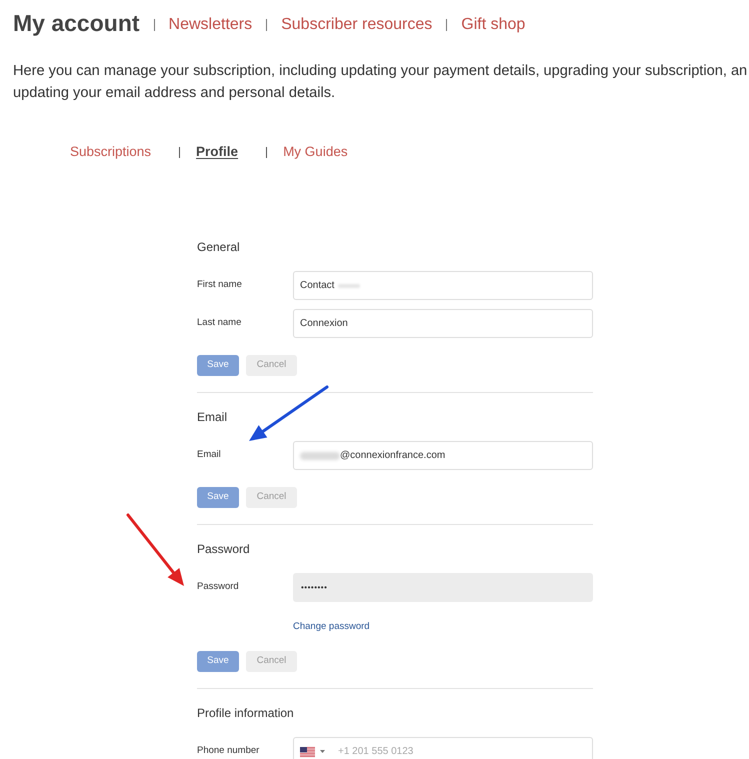 The height and width of the screenshot is (759, 749). Describe the element at coordinates (443, 587) in the screenshot. I see `password-field: ••••••••` at that location.